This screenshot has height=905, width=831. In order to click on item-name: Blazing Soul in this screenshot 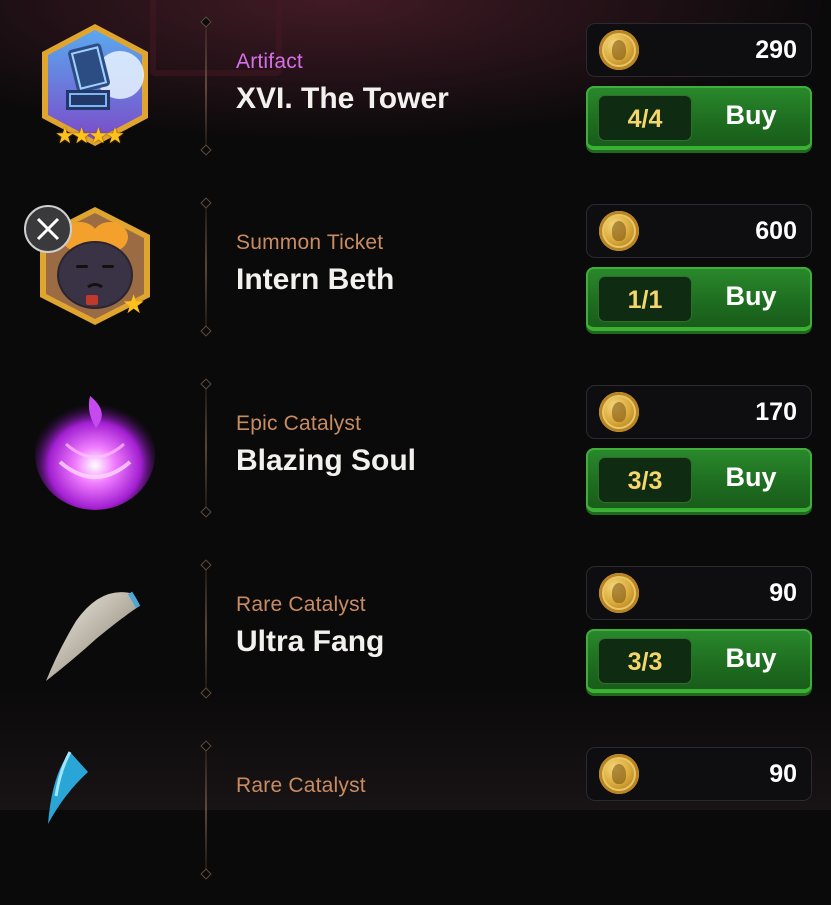, I will do `click(326, 460)`.